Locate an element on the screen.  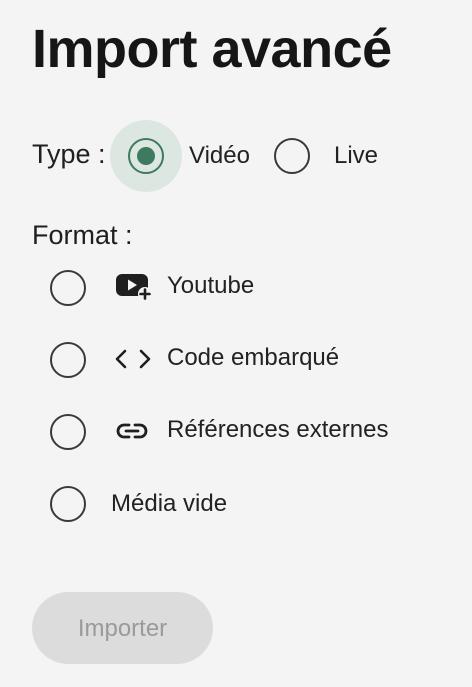
link-icon is located at coordinates (132, 431).